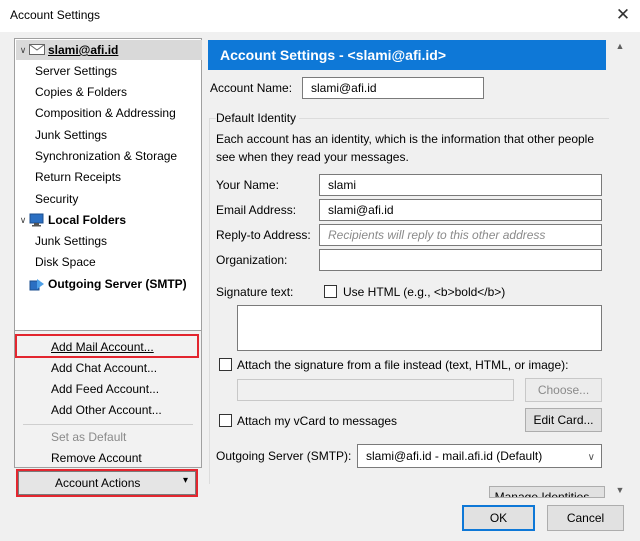 The width and height of the screenshot is (640, 541). What do you see at coordinates (78, 177) in the screenshot?
I see `tree-item-return-receipts: Return Receipts` at bounding box center [78, 177].